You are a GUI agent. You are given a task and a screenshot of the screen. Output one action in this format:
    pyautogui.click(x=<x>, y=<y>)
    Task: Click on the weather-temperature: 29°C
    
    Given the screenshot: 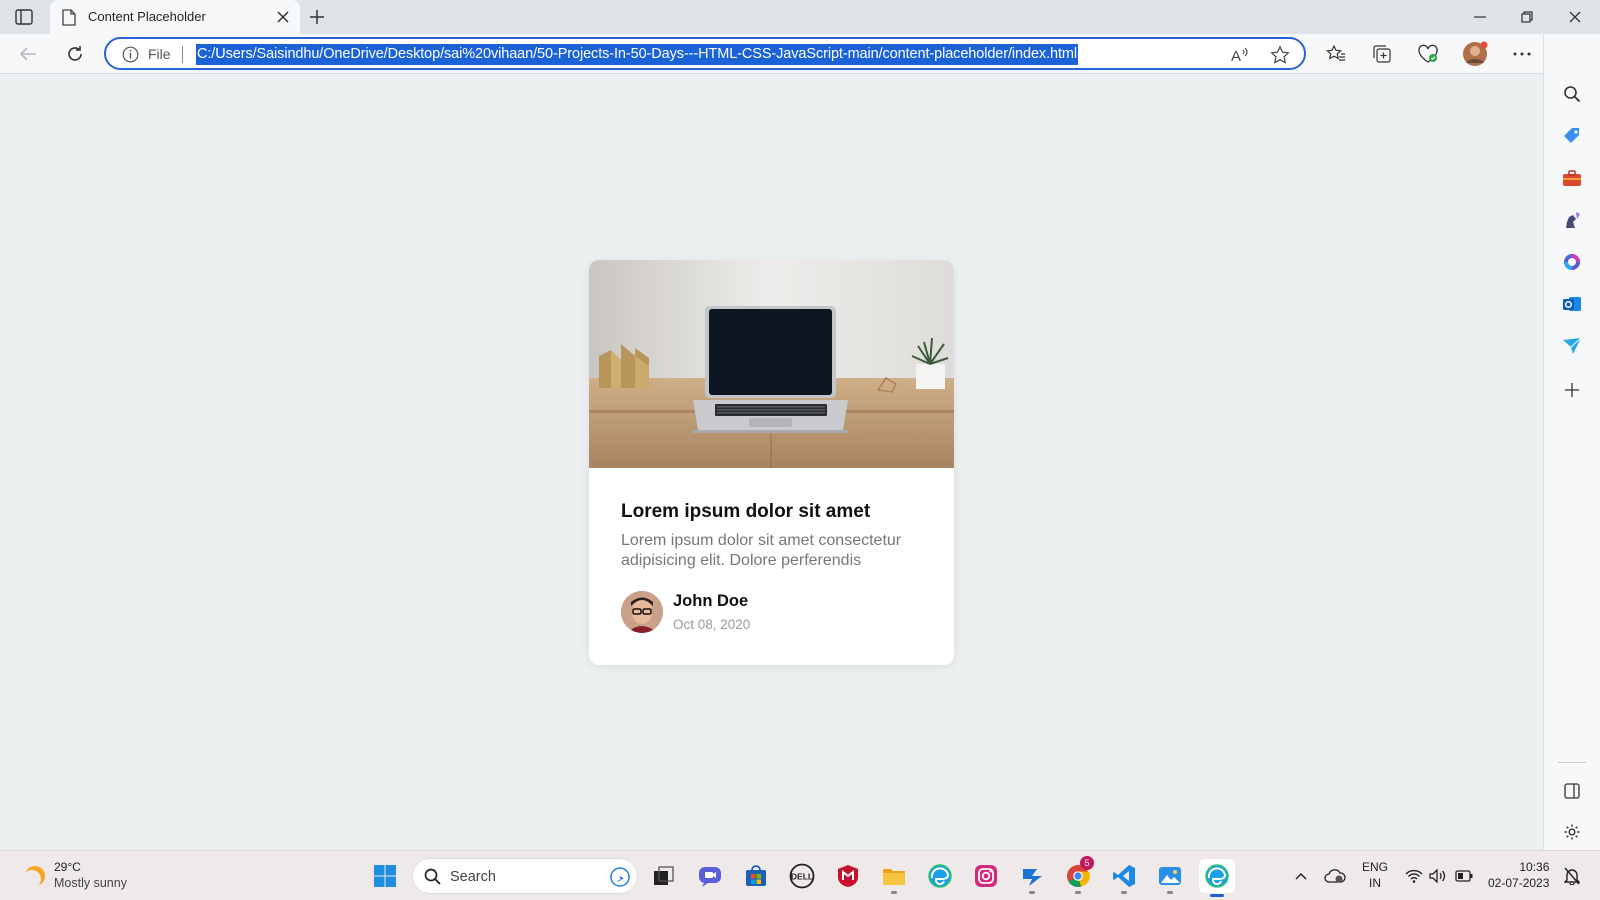 What is the action you would take?
    pyautogui.click(x=67, y=867)
    